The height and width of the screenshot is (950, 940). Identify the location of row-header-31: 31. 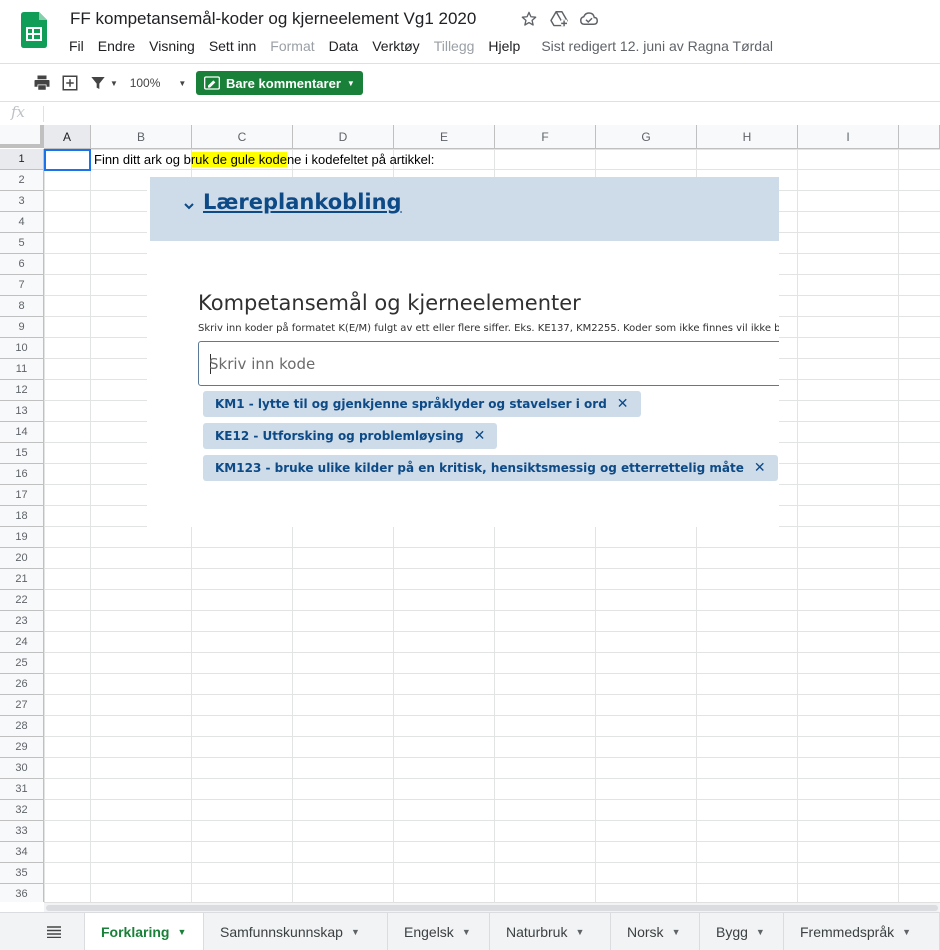
(22, 789).